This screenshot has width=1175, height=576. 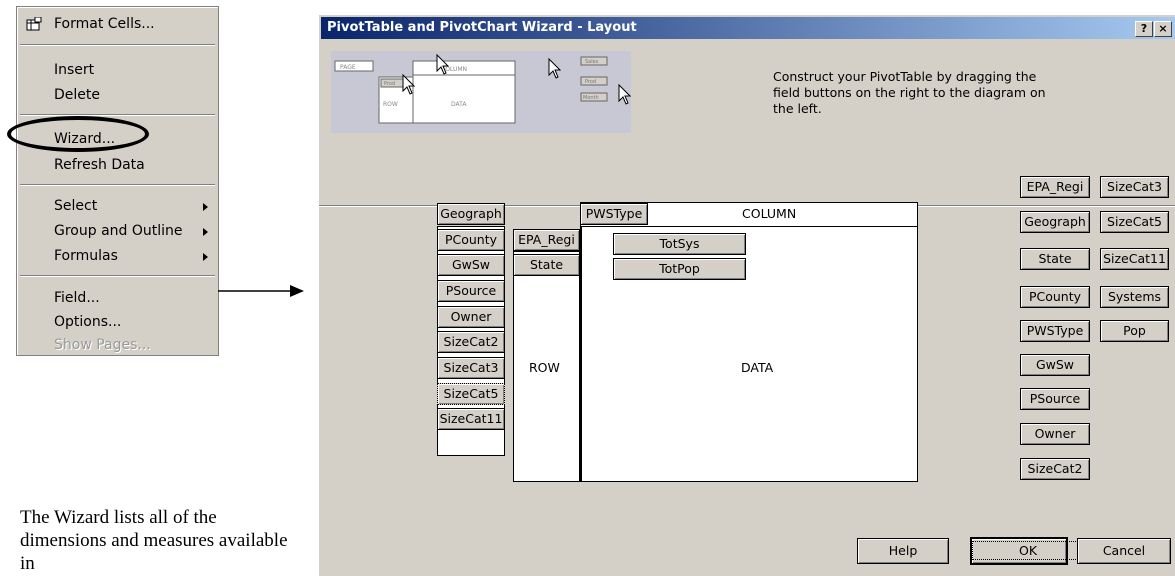 I want to click on data-field-button: TotPop, so click(x=679, y=269).